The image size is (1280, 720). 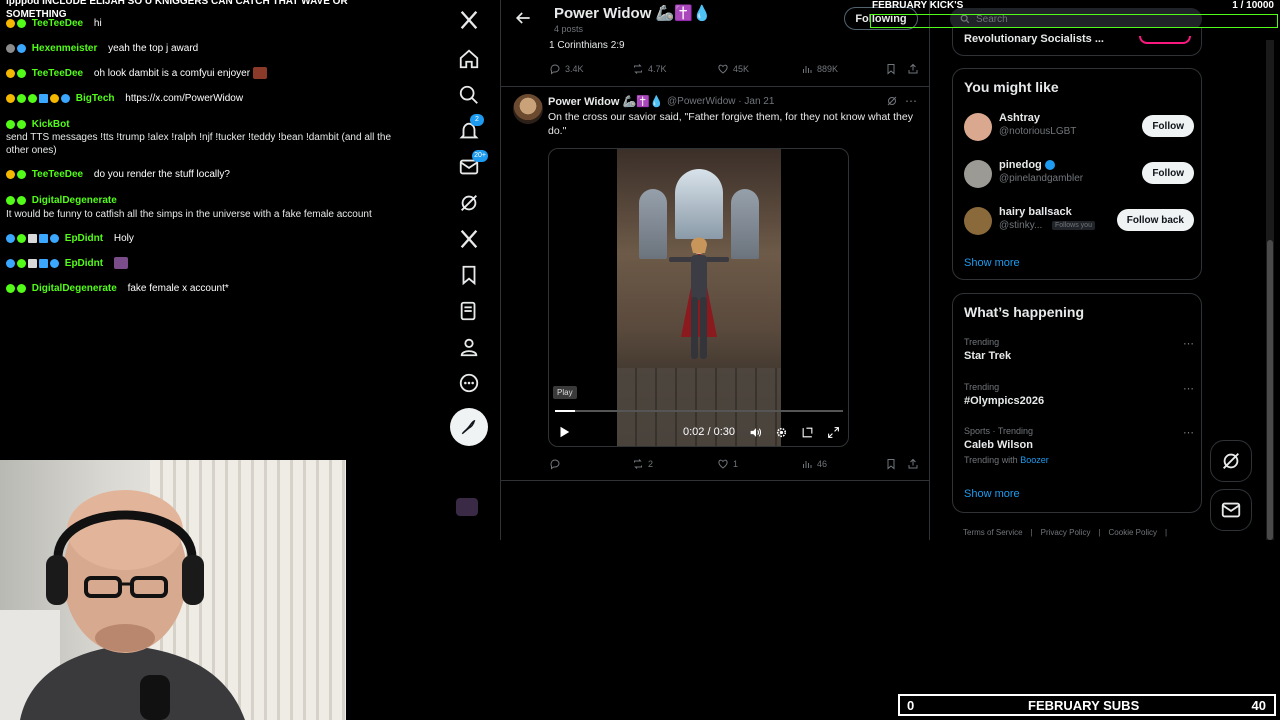 What do you see at coordinates (1049, 165) in the screenshot?
I see `verified-badge-icon` at bounding box center [1049, 165].